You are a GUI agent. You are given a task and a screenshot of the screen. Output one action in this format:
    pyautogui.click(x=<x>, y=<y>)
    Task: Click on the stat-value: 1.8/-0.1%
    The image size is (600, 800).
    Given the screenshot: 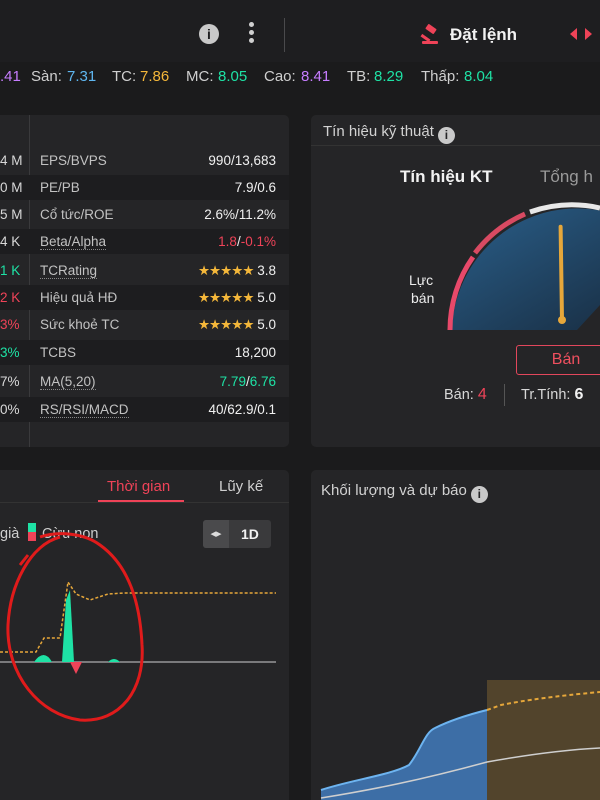 What is the action you would take?
    pyautogui.click(x=247, y=241)
    